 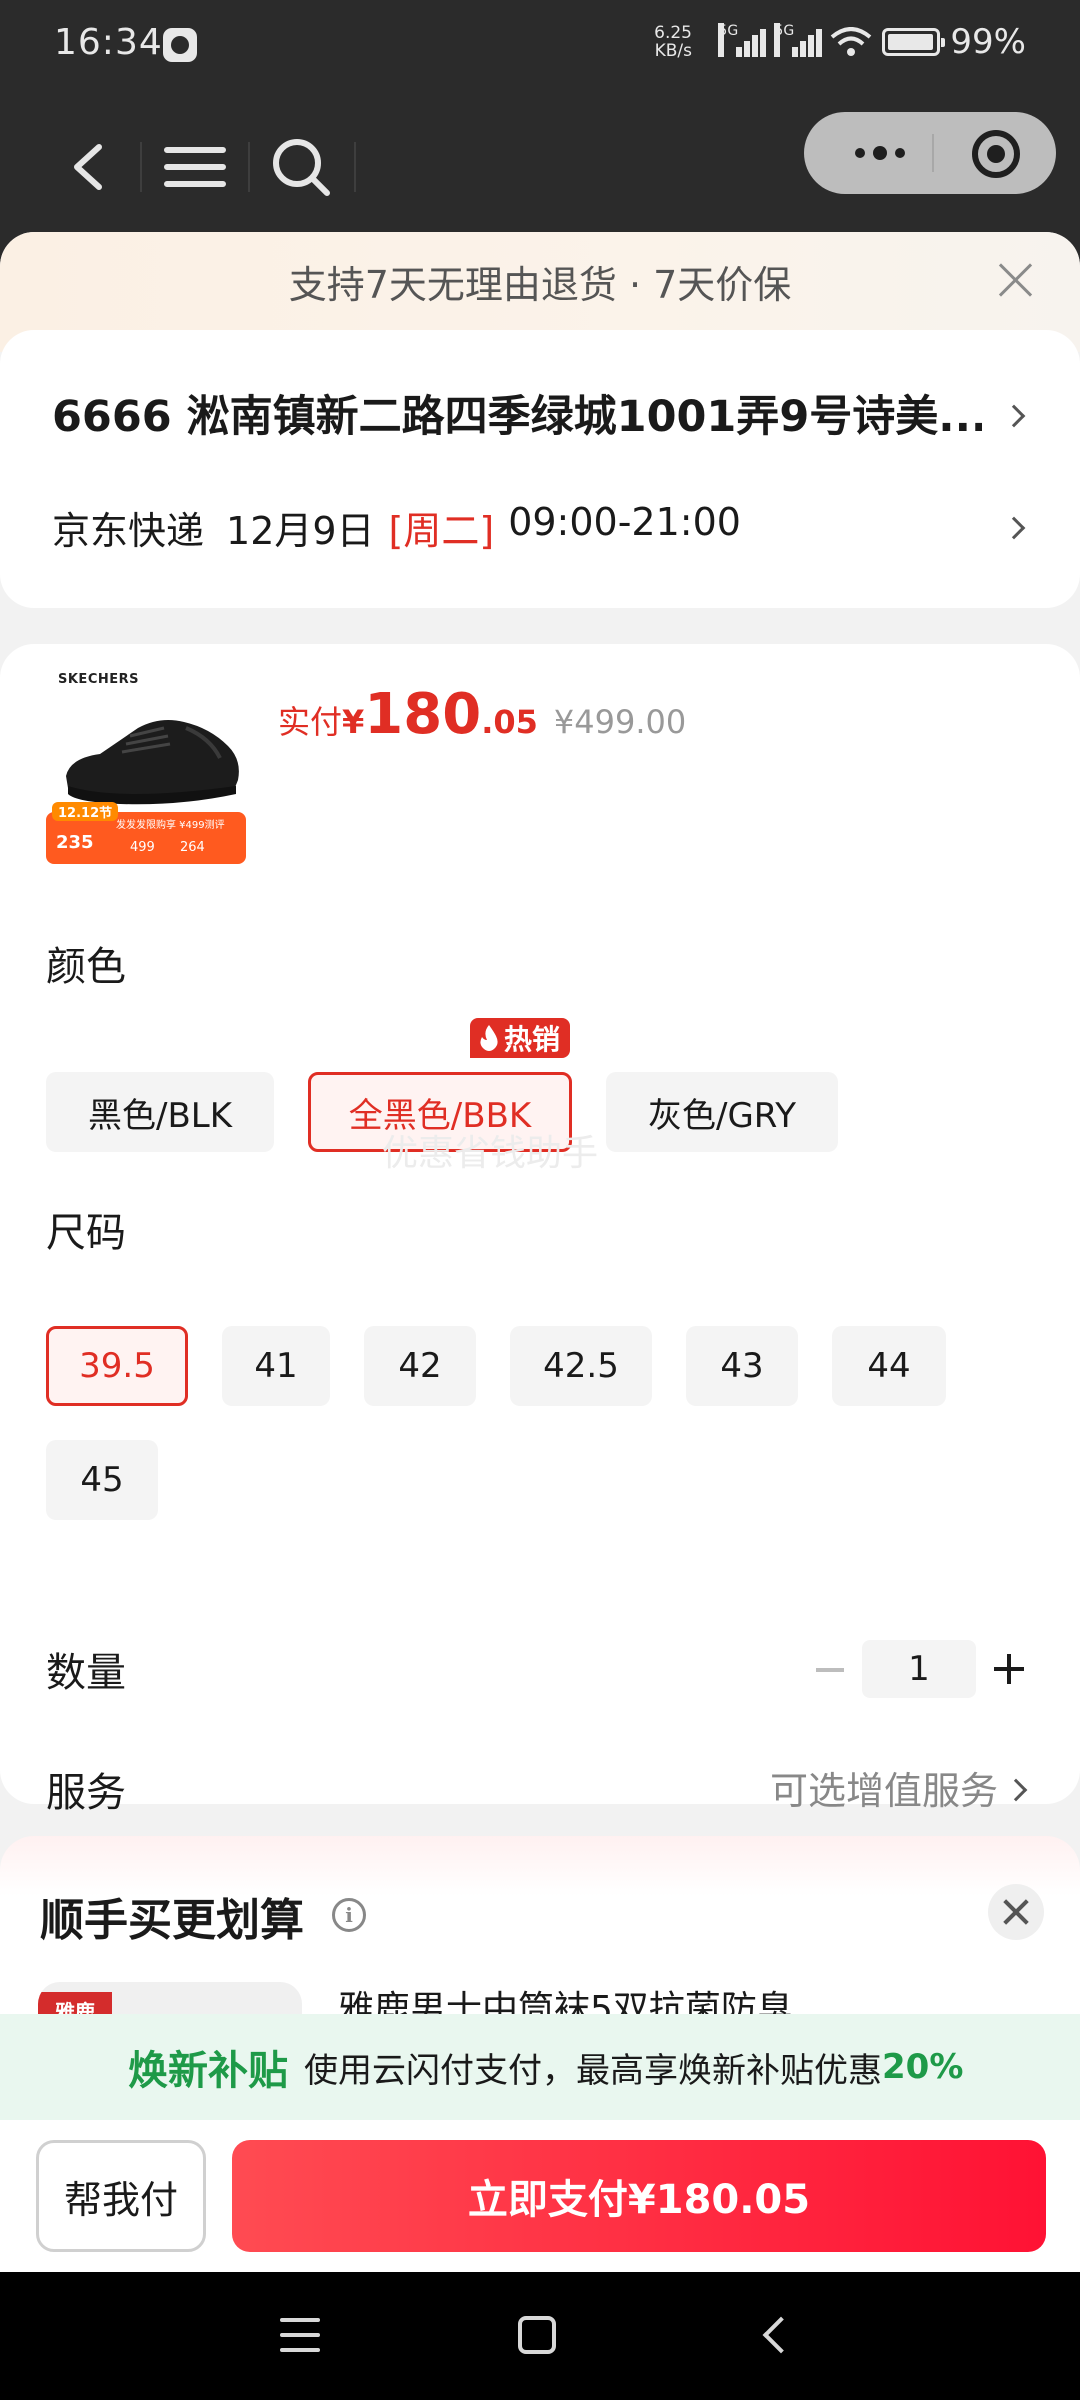 What do you see at coordinates (914, 42) in the screenshot?
I see `battery-icon` at bounding box center [914, 42].